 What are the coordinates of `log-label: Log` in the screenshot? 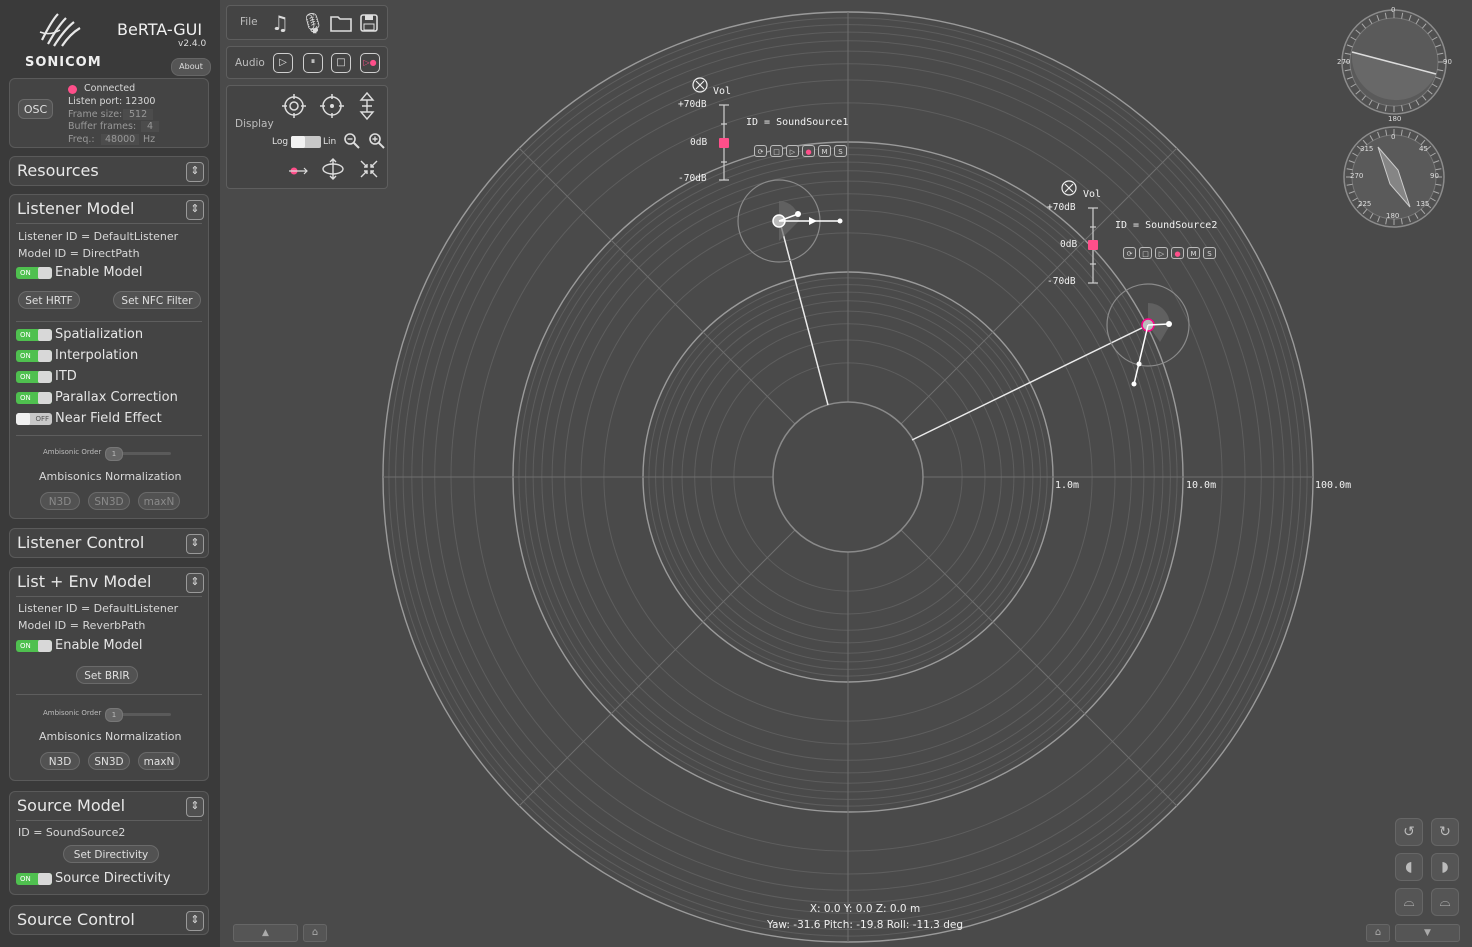 It's located at (280, 142).